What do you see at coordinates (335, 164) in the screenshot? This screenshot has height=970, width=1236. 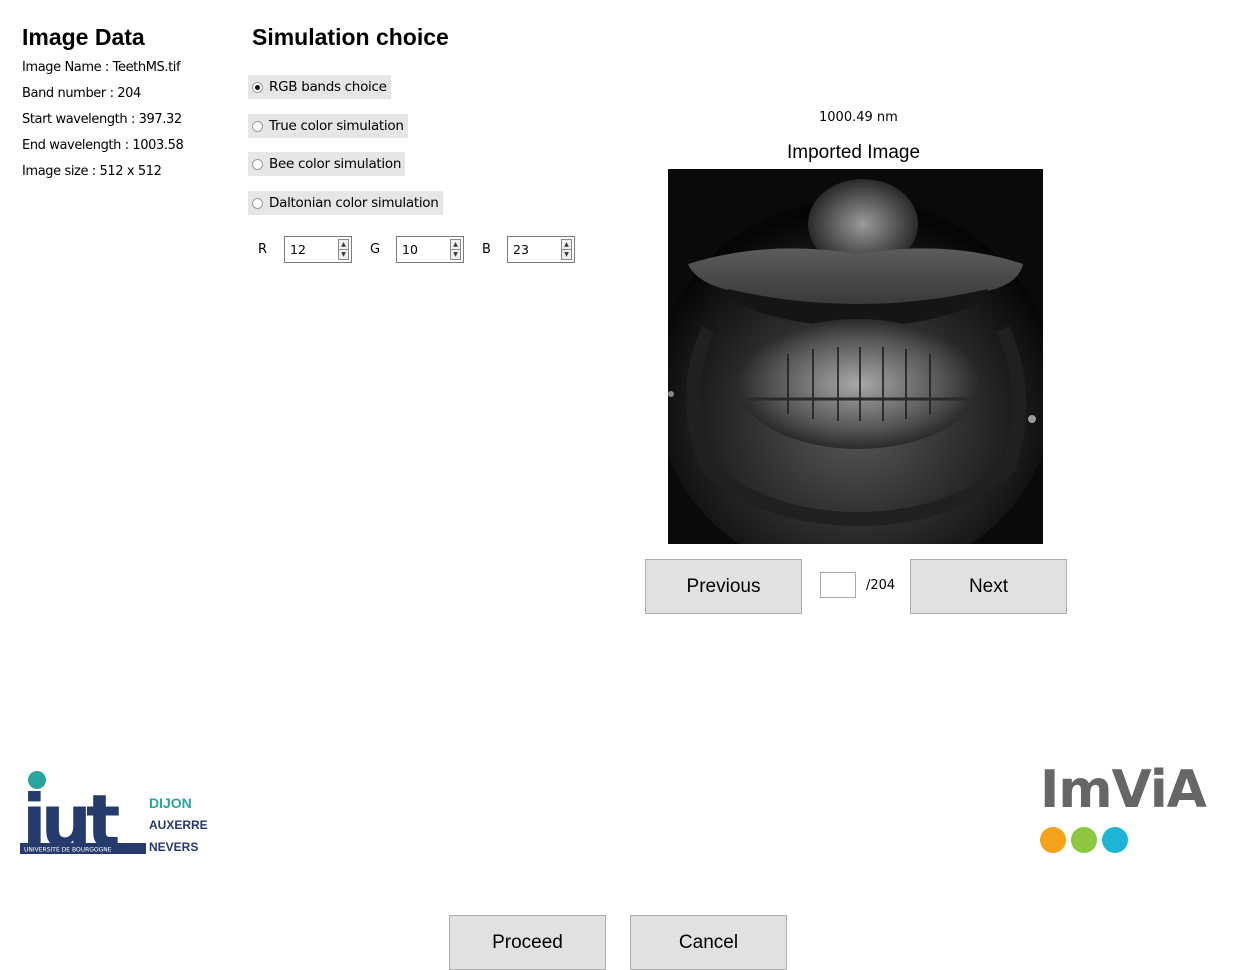 I see `radio-label: Bee color simulation` at bounding box center [335, 164].